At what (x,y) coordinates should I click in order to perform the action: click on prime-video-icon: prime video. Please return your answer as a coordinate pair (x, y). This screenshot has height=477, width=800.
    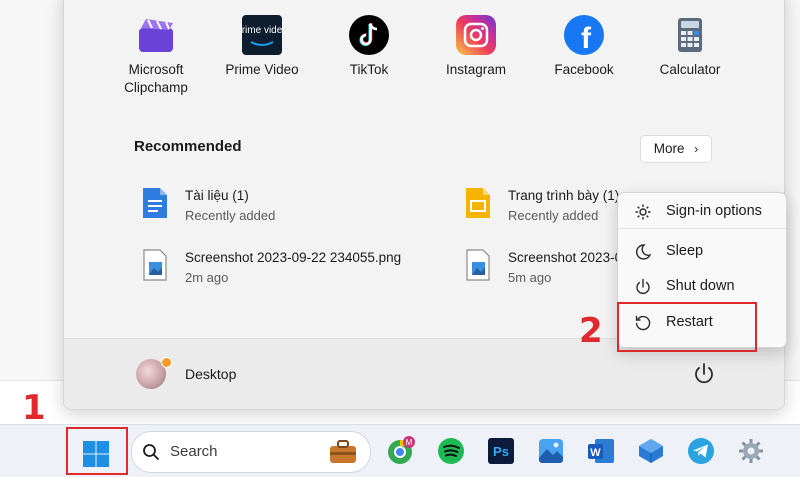
    Looking at the image, I should click on (262, 35).